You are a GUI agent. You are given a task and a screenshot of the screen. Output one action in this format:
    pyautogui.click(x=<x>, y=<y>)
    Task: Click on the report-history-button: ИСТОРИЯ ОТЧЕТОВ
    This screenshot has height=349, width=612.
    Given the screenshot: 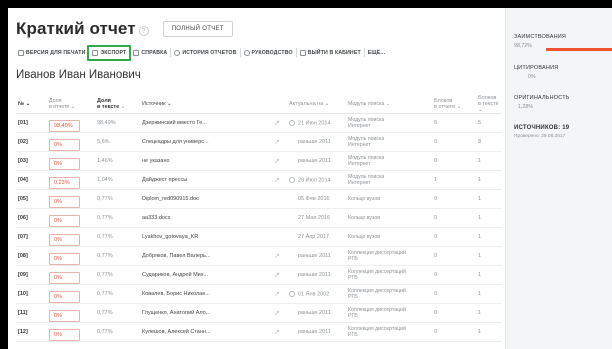 What is the action you would take?
    pyautogui.click(x=205, y=52)
    